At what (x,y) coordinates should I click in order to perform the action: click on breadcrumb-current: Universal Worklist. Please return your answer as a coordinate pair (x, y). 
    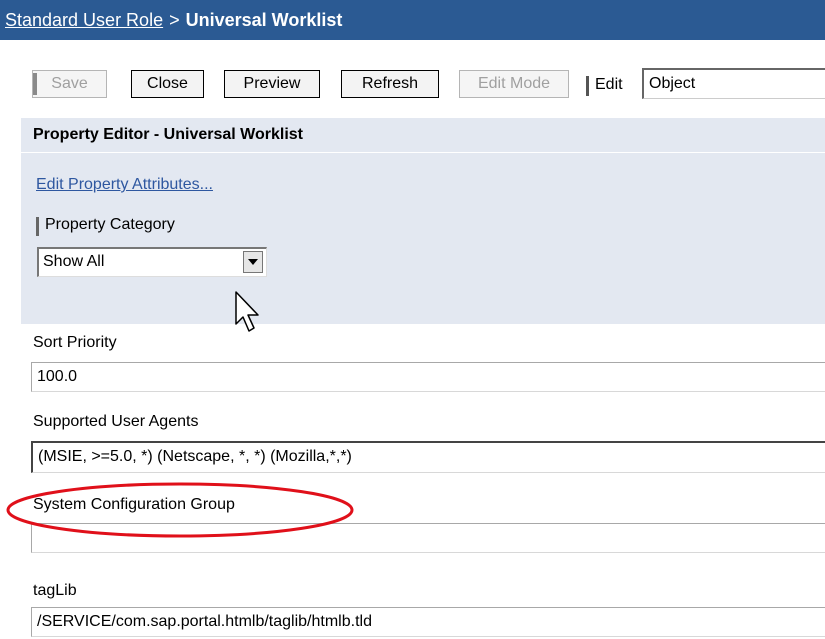
    Looking at the image, I should click on (264, 20).